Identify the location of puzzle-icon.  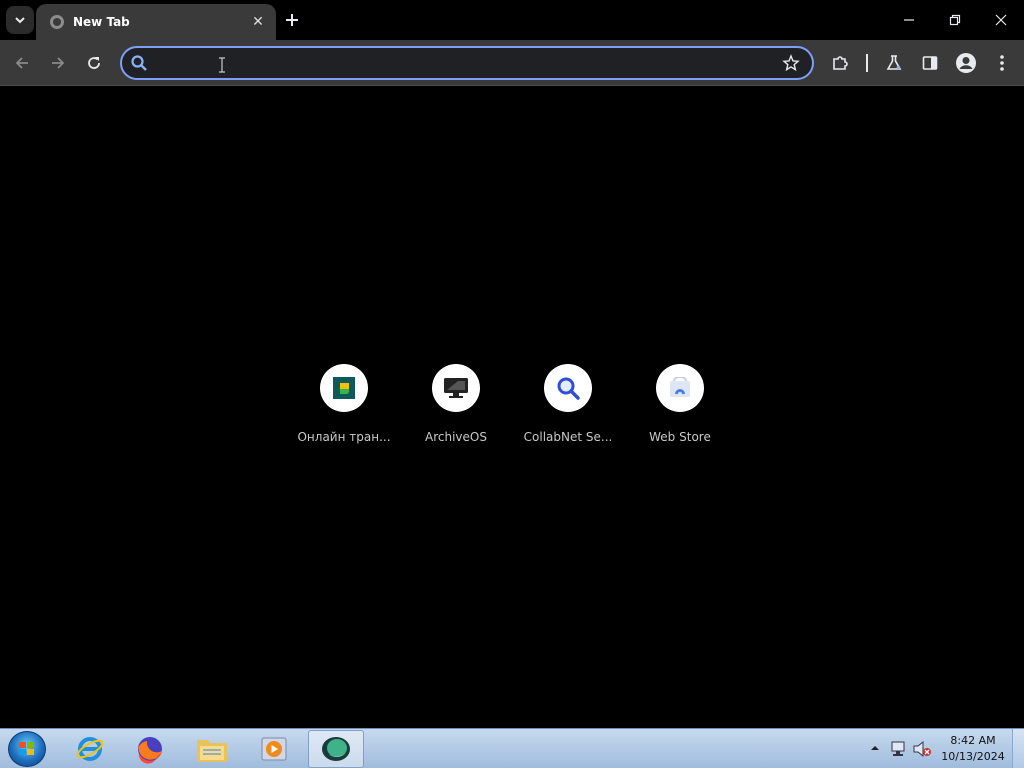
(840, 63).